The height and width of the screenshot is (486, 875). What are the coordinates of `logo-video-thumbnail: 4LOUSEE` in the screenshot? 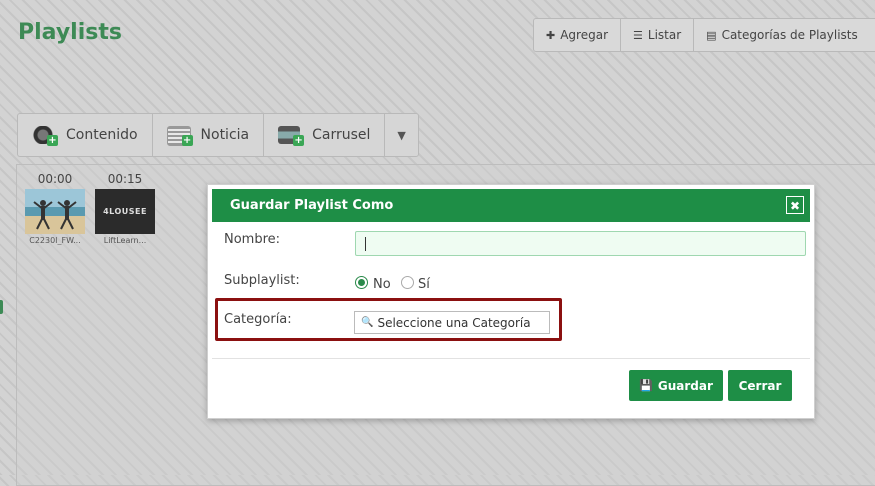 It's located at (125, 211).